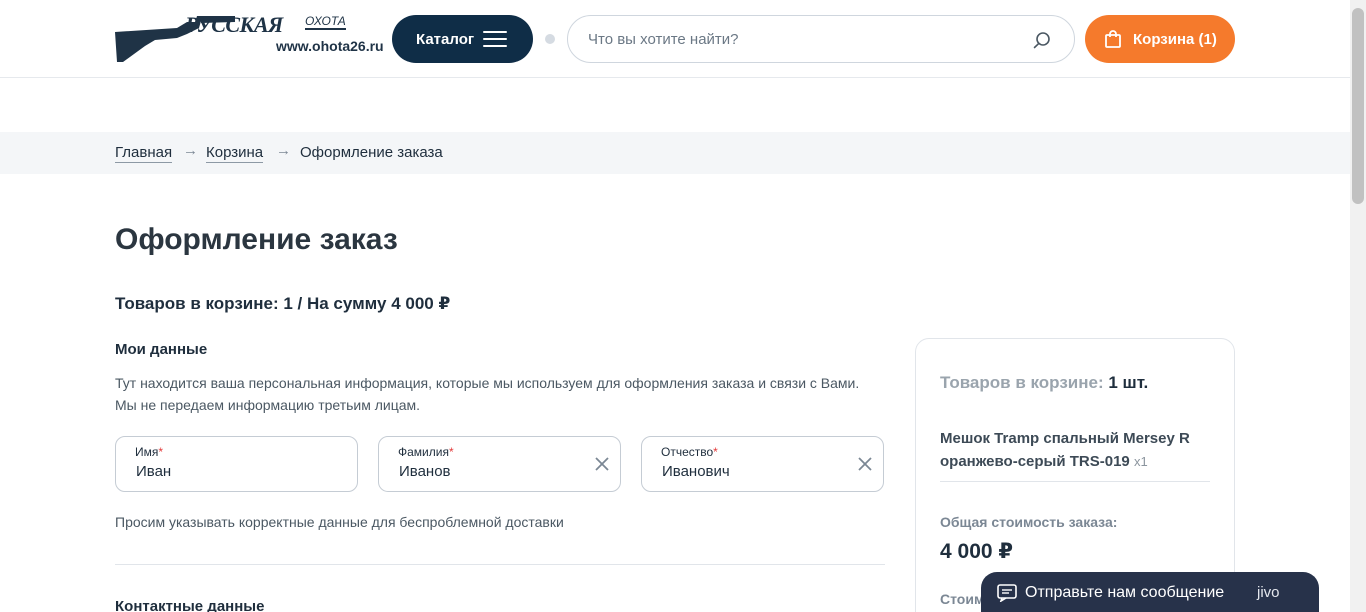 This screenshot has width=1366, height=612. What do you see at coordinates (762, 464) in the screenshot?
I see `middle-name-field: Отчество* Иванович` at bounding box center [762, 464].